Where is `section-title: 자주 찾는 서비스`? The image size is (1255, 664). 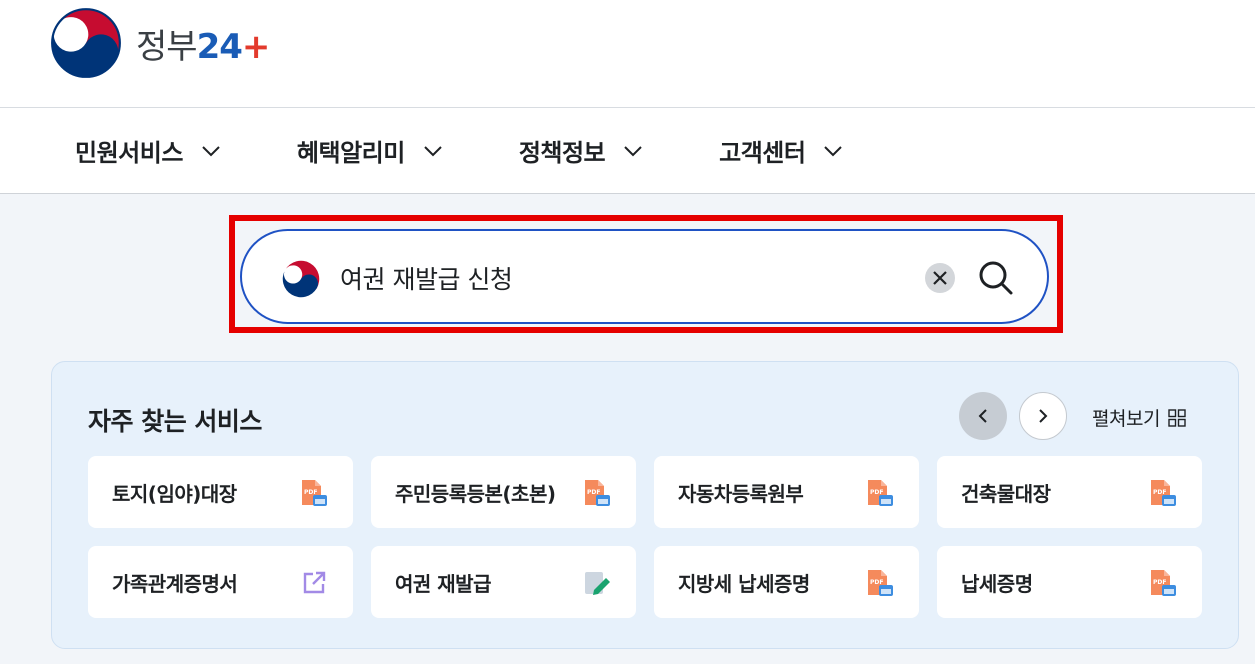
section-title: 자주 찾는 서비스 is located at coordinates (175, 421).